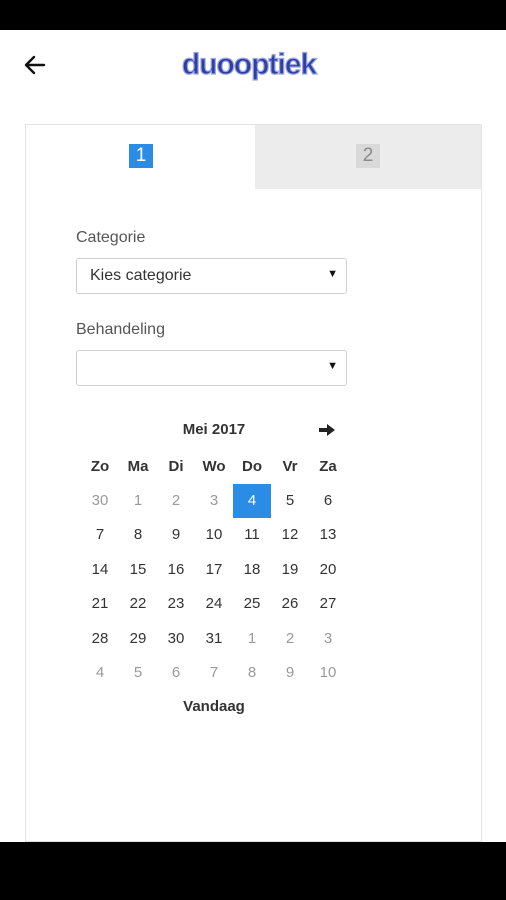  I want to click on status-bar, so click(253, 15).